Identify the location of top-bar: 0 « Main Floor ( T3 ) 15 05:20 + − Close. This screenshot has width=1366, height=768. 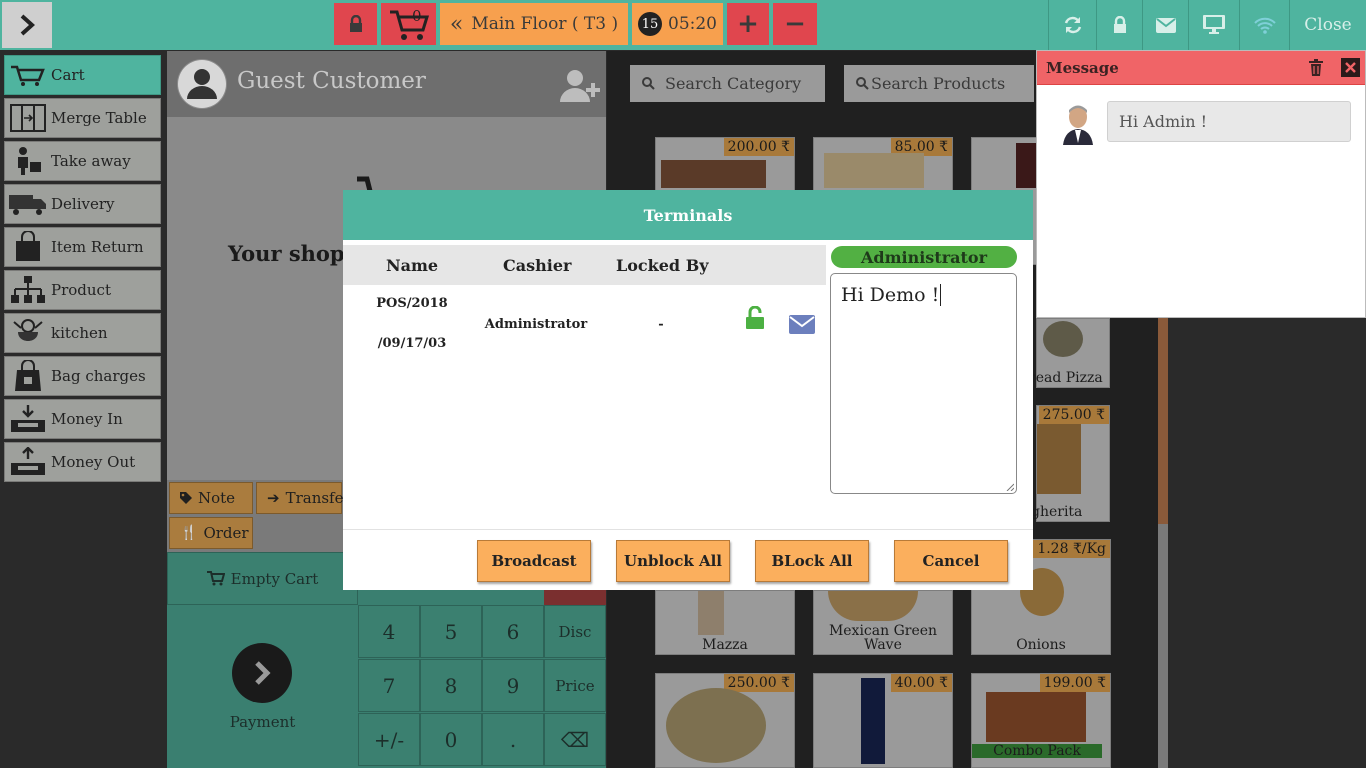
(683, 25).